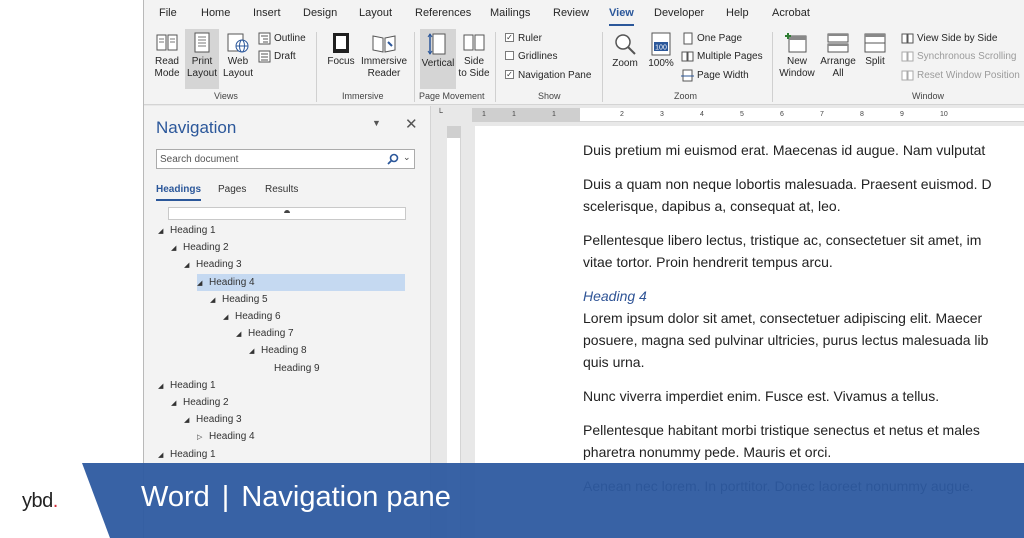 Image resolution: width=1024 pixels, height=538 pixels. Describe the element at coordinates (555, 75) in the screenshot. I see `navigation-pane-label: Navigation Pane` at that location.